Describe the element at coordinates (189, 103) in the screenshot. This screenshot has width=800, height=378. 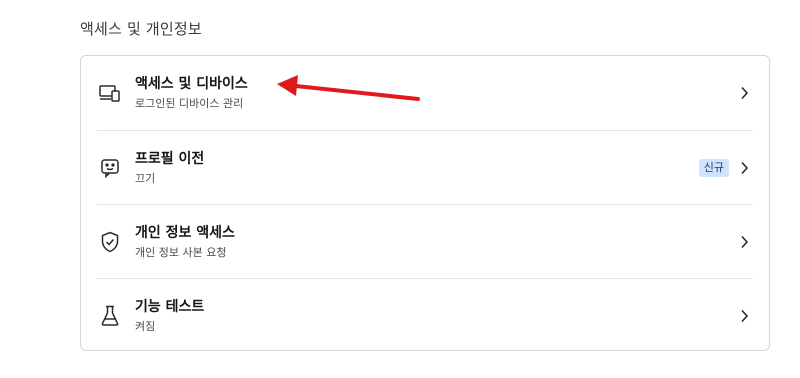
I see `row-subtitle: 로그인된 디바이스 관리` at that location.